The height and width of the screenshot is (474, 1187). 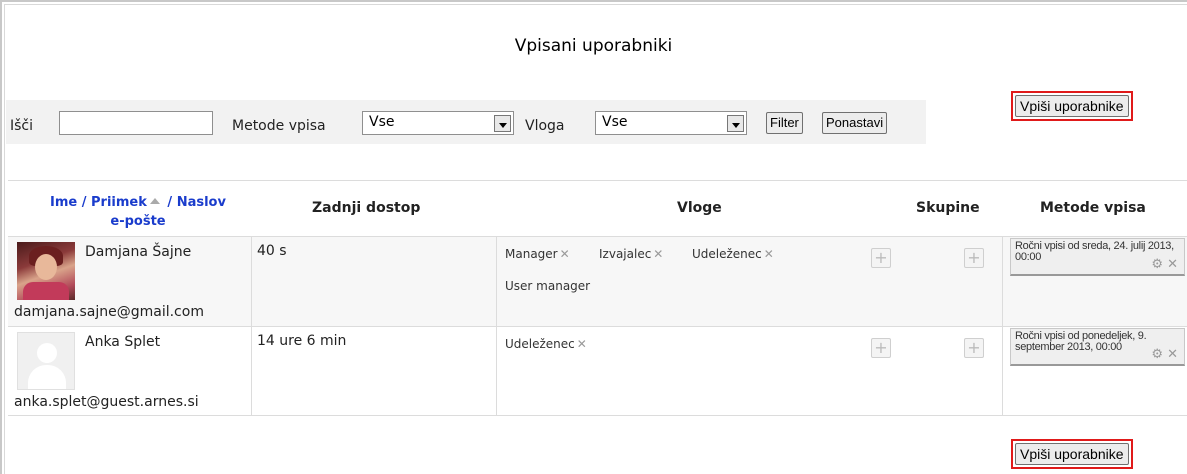 I want to click on methods-header: Metode vpisa, so click(x=1093, y=208).